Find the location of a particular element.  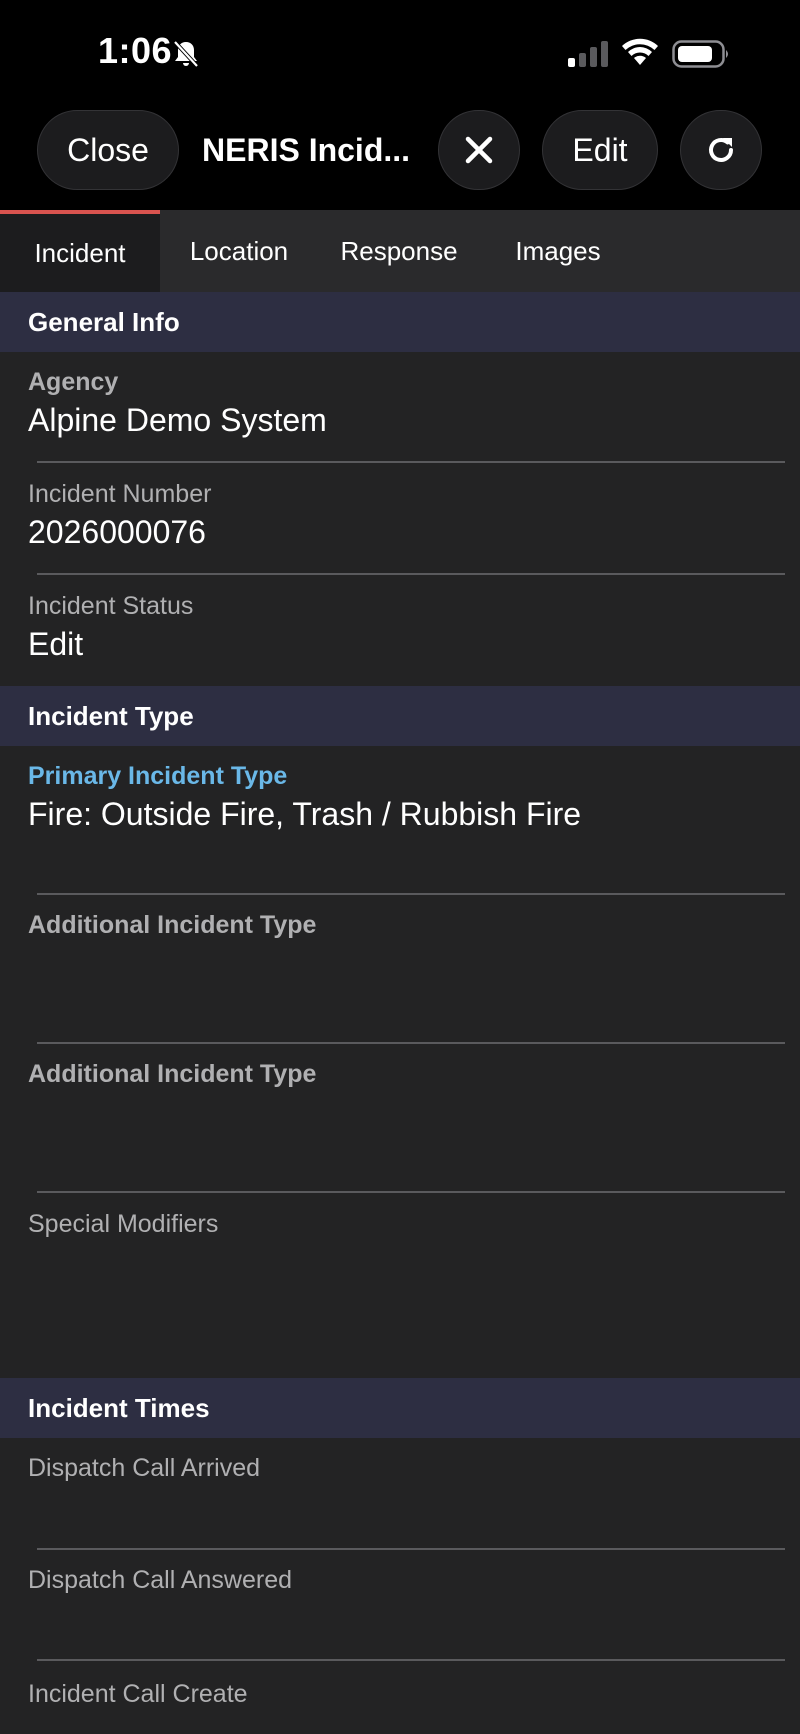

cancel-button is located at coordinates (479, 150).